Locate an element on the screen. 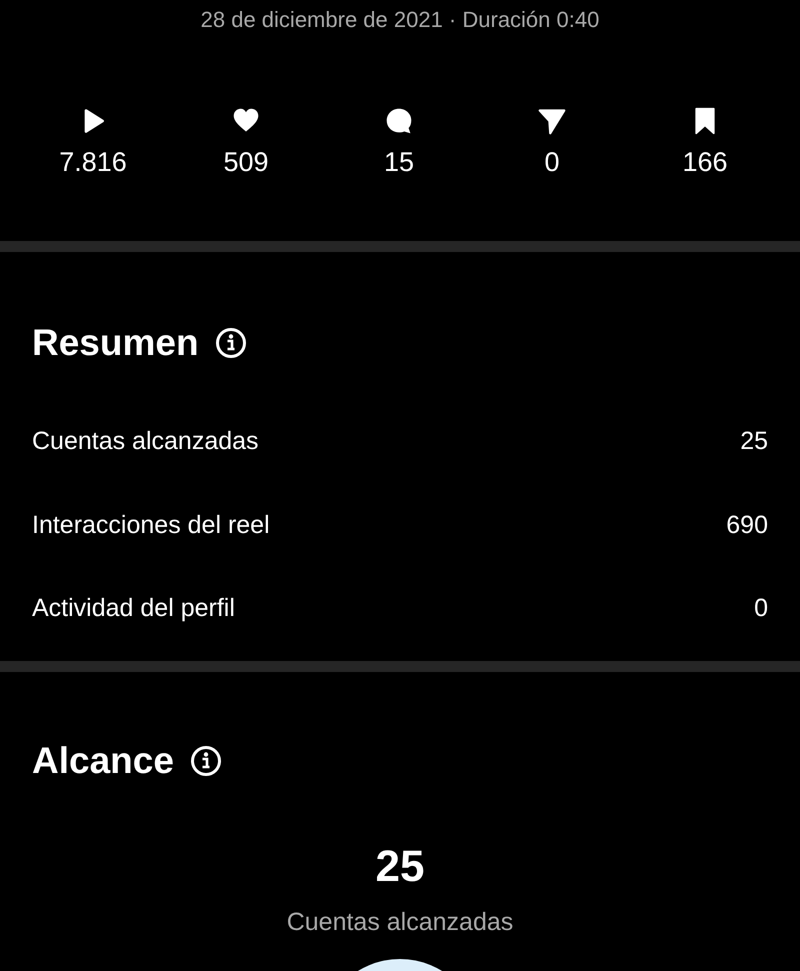  reach-total: 25 is located at coordinates (400, 867).